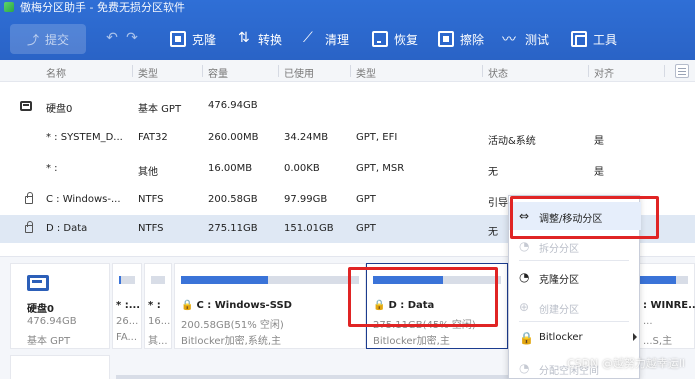 This screenshot has width=695, height=379. Describe the element at coordinates (524, 307) in the screenshot. I see `create-partition-icon: ⊕` at that location.